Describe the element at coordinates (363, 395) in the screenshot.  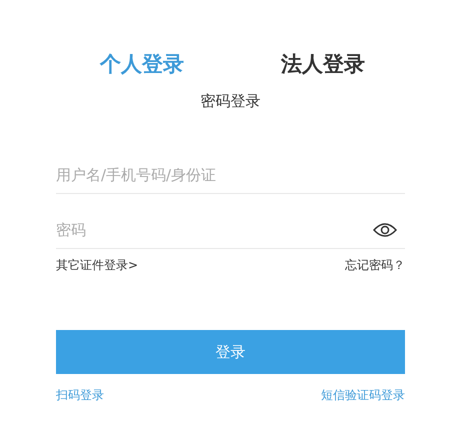
I see `sms-login-link: 短信验证码登录` at that location.